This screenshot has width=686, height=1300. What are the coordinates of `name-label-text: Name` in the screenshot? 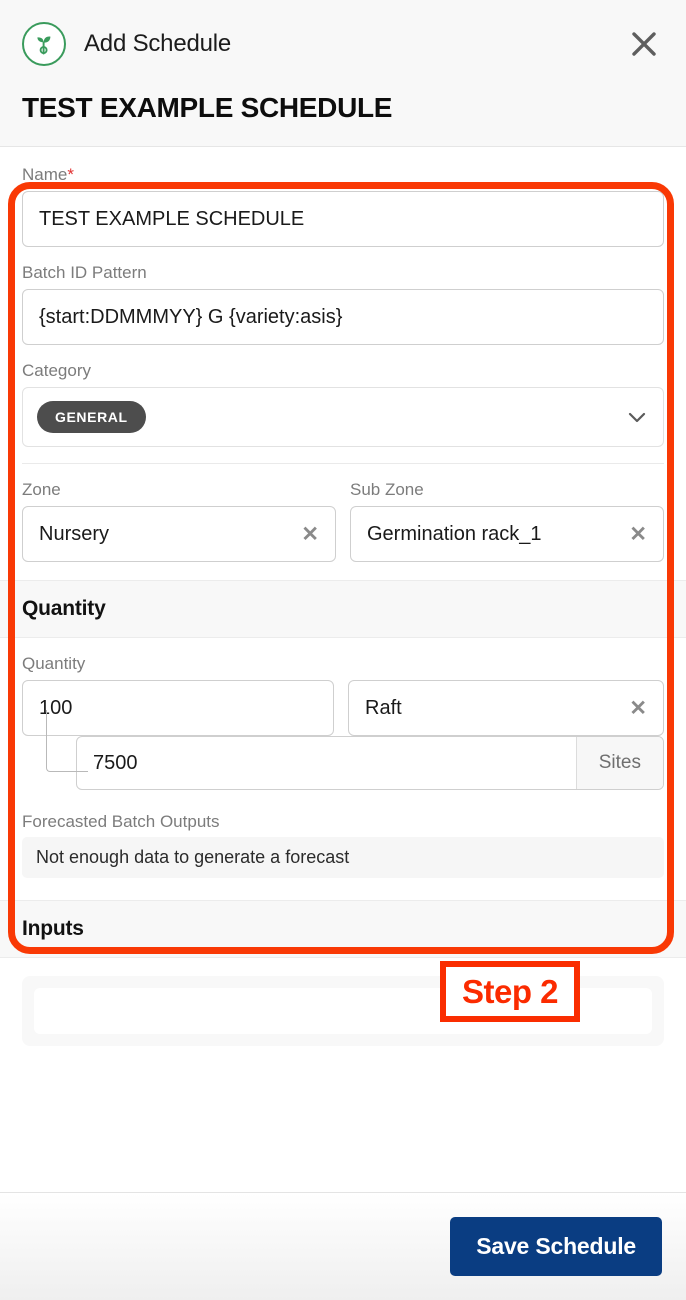 It's located at (45, 174).